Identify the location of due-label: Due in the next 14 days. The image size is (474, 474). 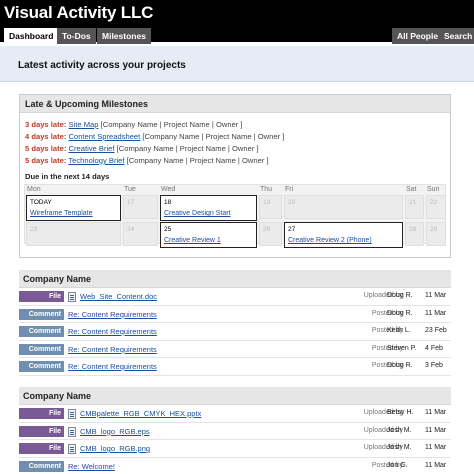
(67, 176).